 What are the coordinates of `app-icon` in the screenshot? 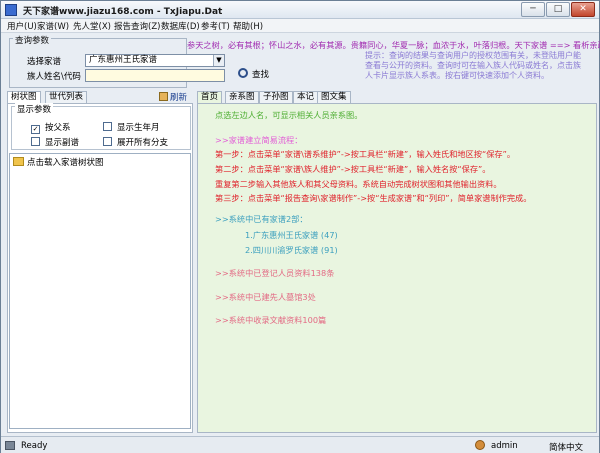 It's located at (11, 10).